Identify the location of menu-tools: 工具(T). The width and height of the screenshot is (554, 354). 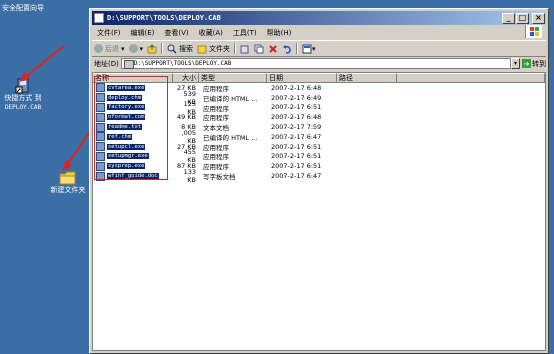
(245, 33).